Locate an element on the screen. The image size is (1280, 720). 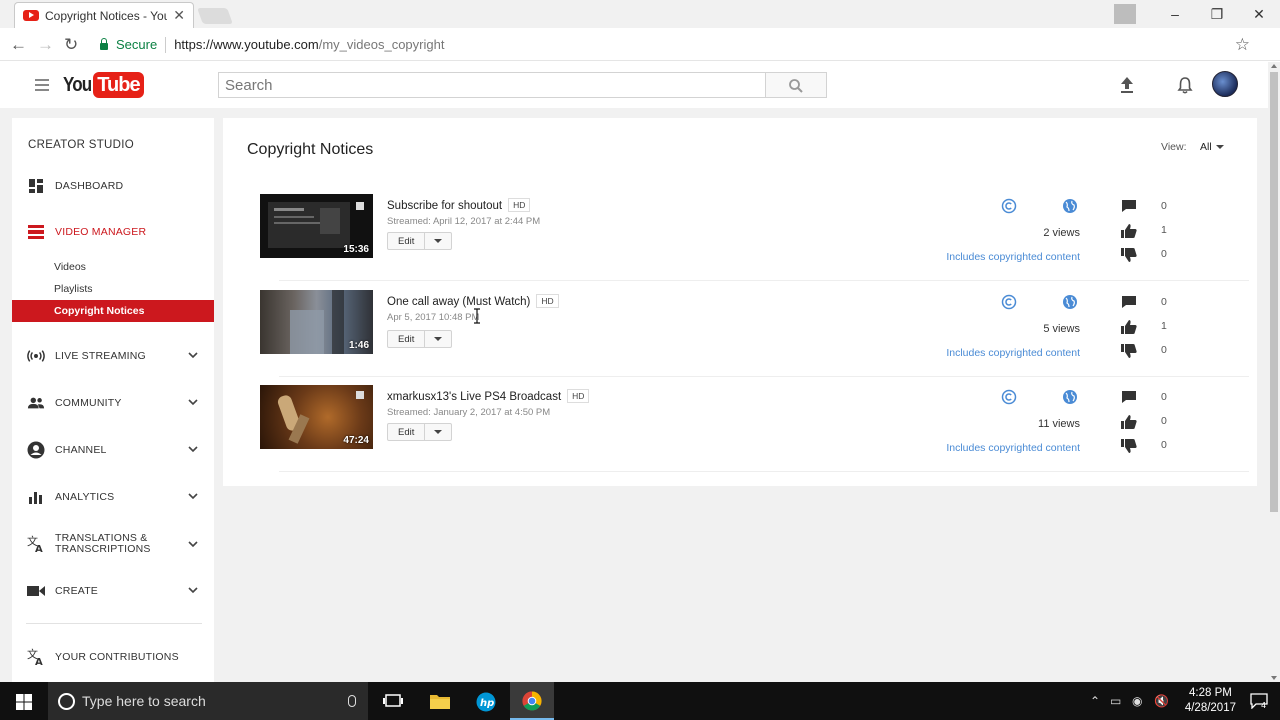
maximize-button: ❐ is located at coordinates (1217, 14).